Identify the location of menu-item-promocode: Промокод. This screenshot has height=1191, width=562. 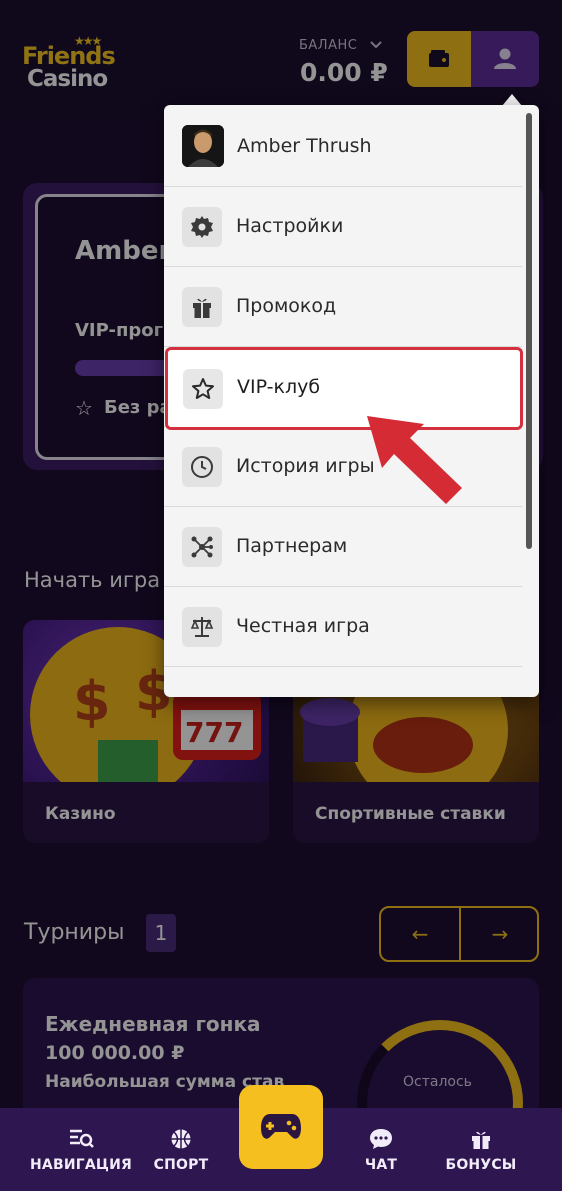
(343, 307).